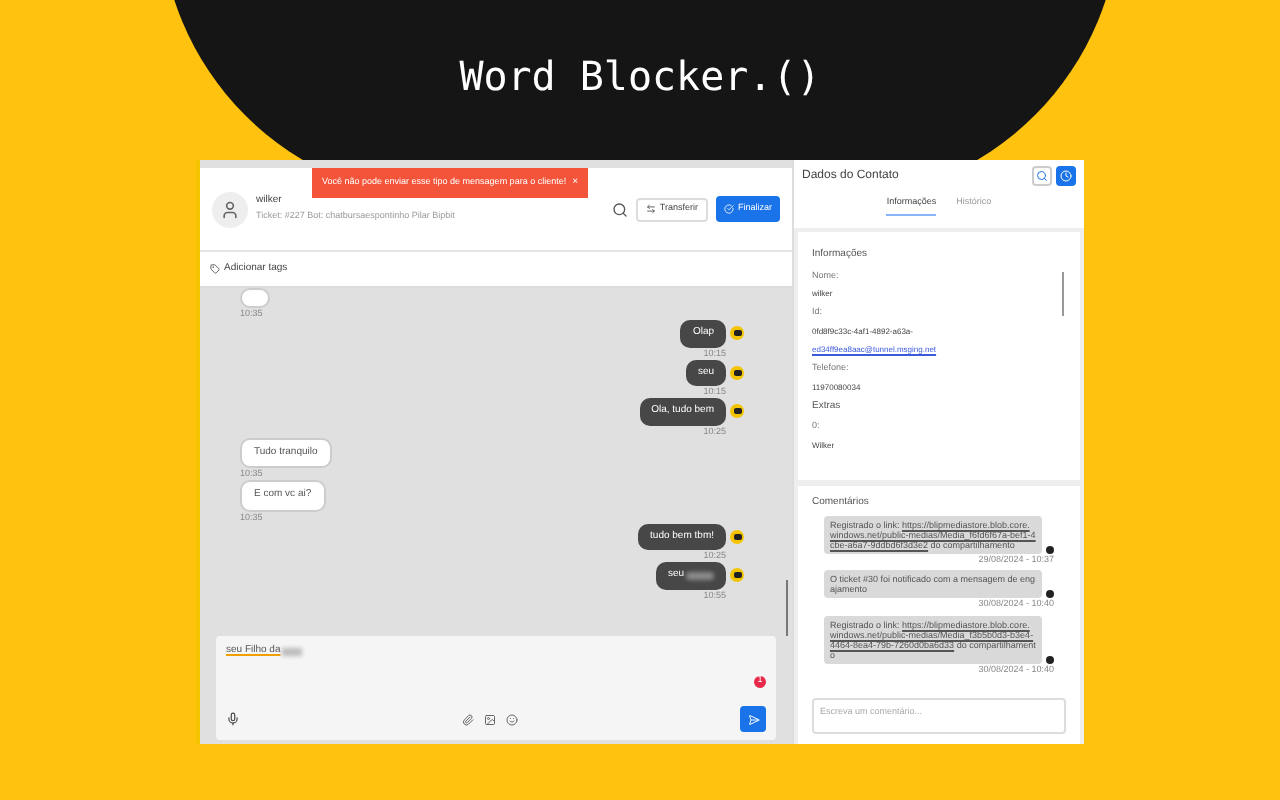 This screenshot has width=1280, height=800. I want to click on search-button, so click(1042, 176).